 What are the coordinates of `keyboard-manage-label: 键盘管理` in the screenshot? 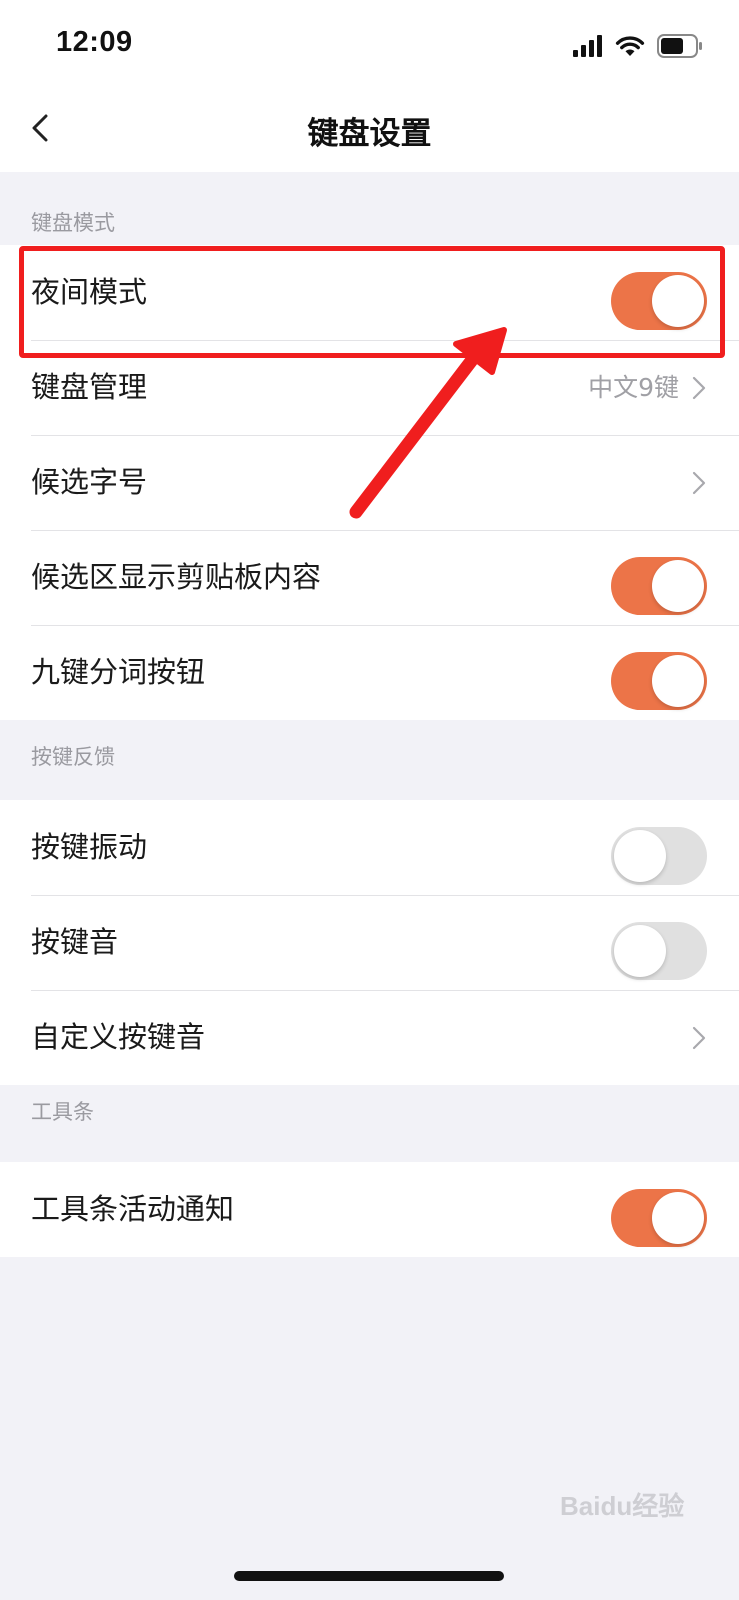 It's located at (89, 387).